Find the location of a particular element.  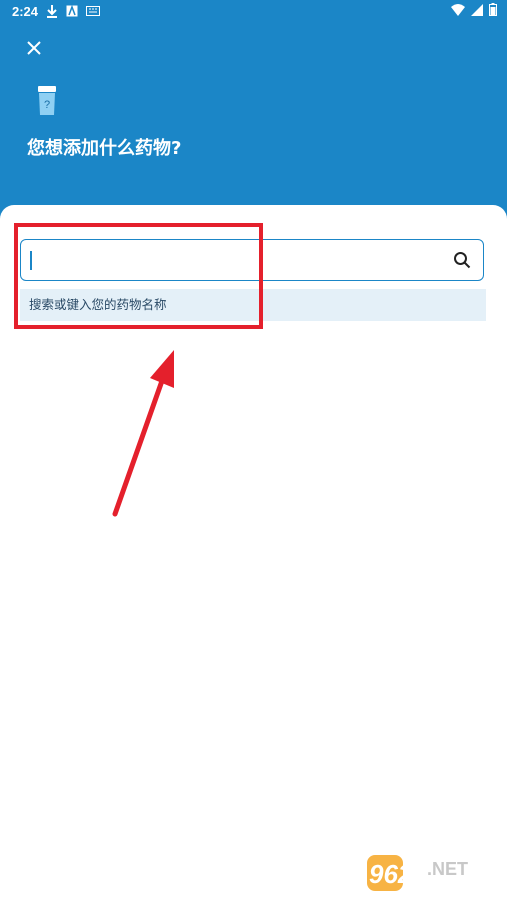

close-button is located at coordinates (34, 48).